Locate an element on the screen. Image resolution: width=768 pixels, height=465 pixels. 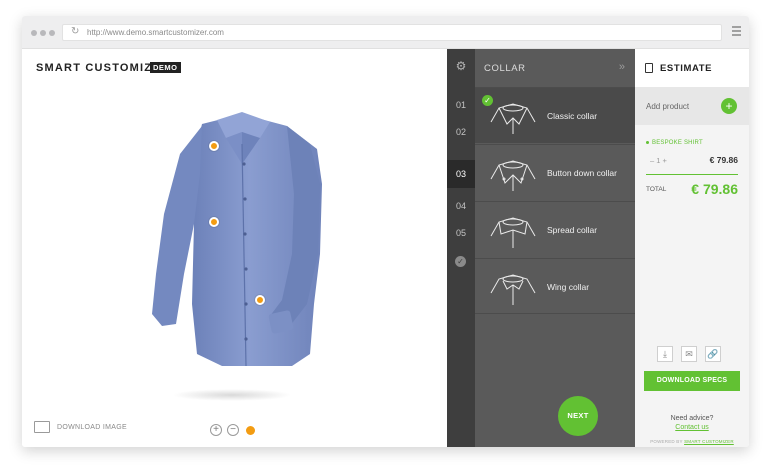
collapse-chevron-icon: » is located at coordinates (622, 67).